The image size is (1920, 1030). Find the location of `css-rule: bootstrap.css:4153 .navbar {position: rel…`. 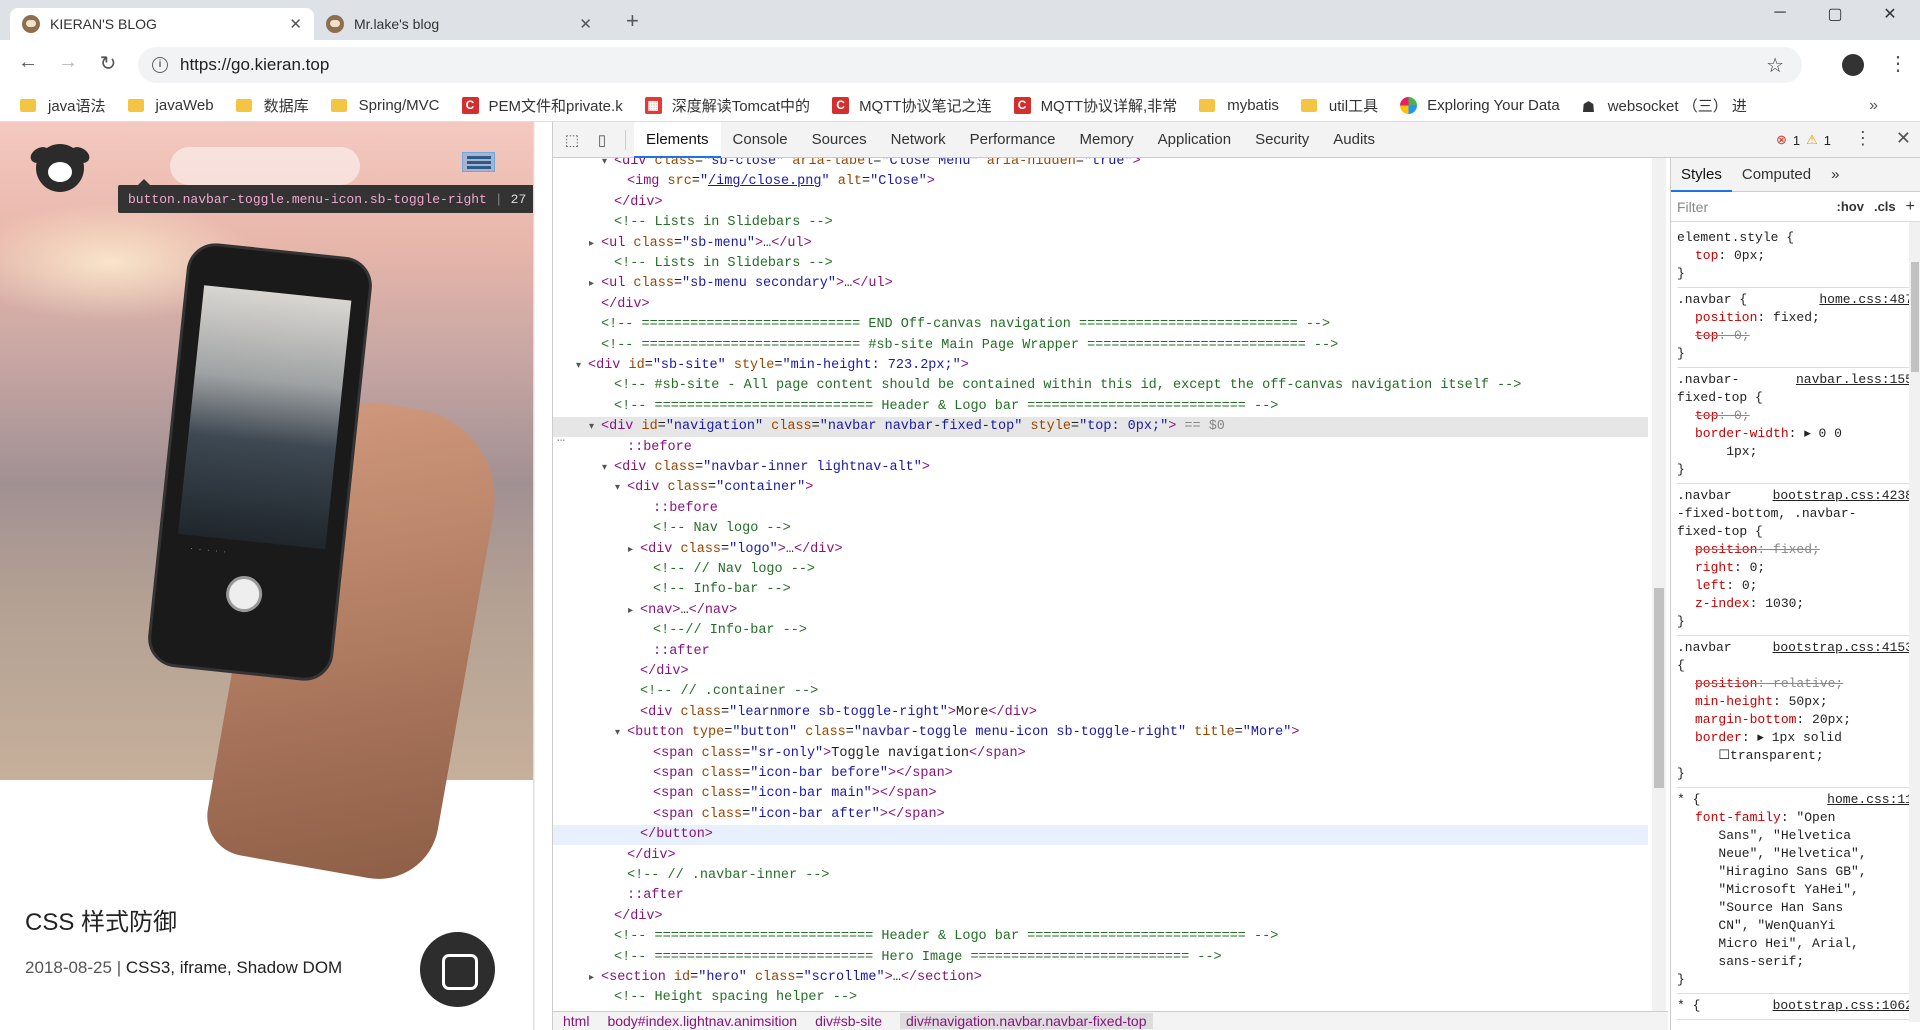

css-rule: bootstrap.css:4153 .navbar {position: rel… is located at coordinates (1796, 712).